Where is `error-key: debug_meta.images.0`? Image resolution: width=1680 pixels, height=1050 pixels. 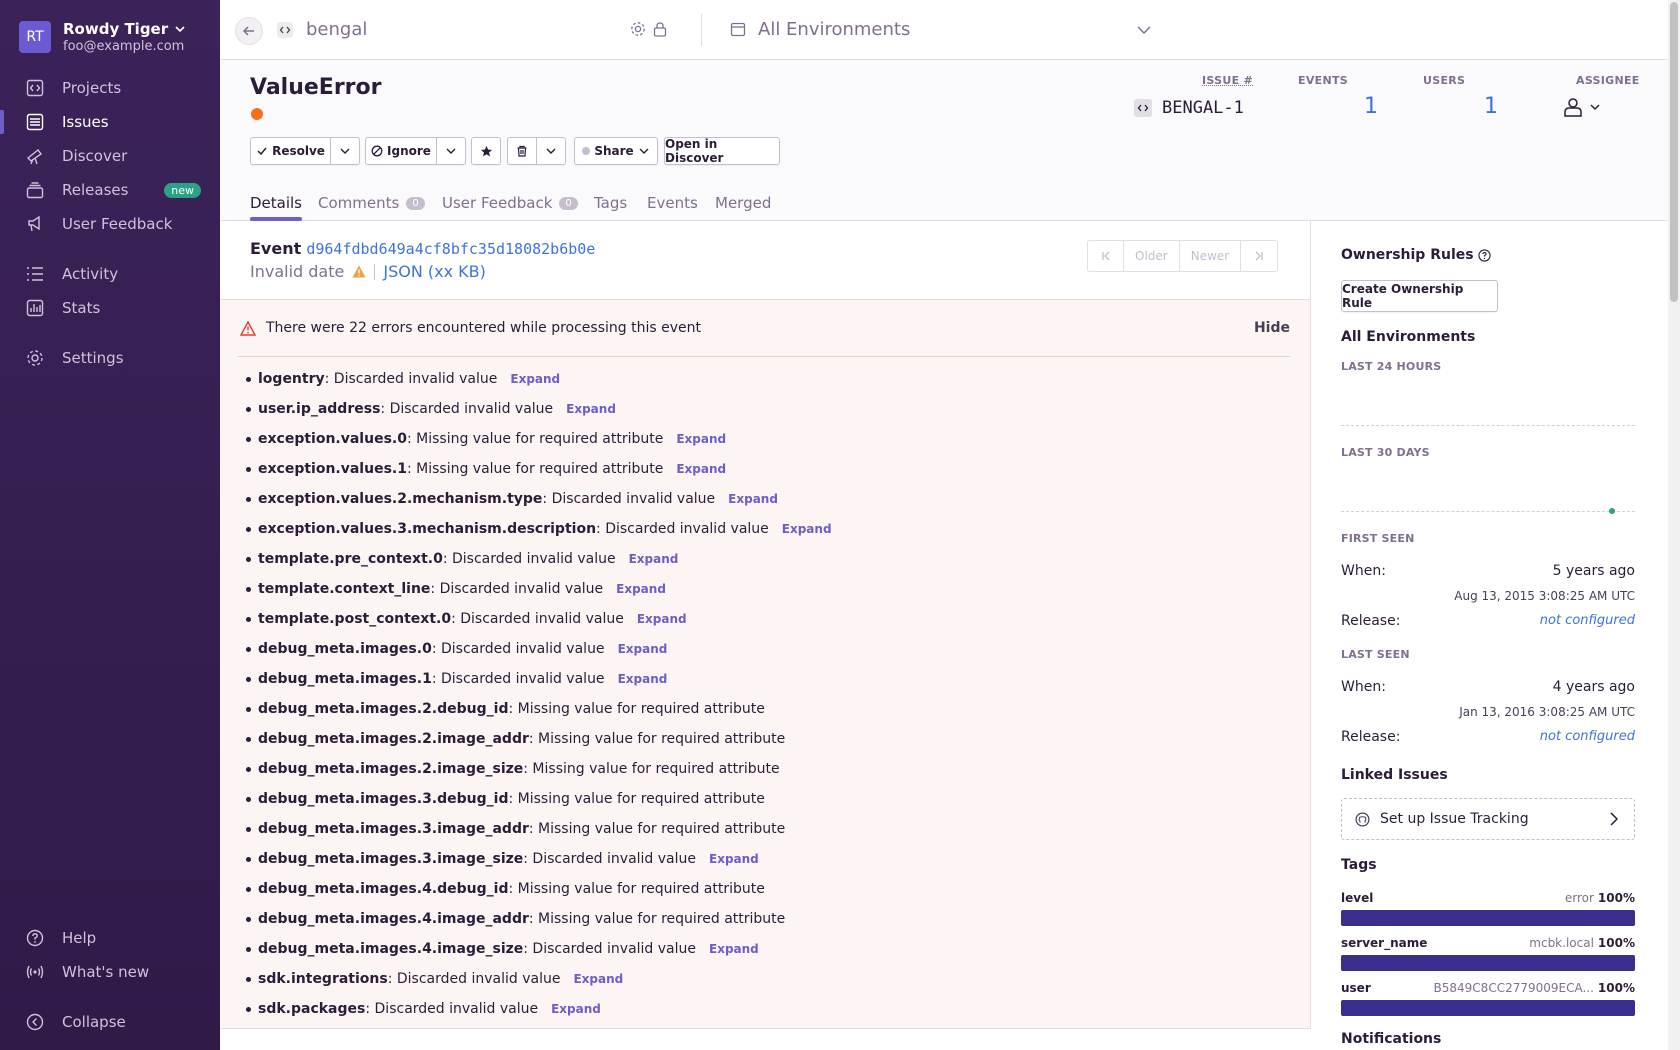
error-key: debug_meta.images.0 is located at coordinates (345, 649).